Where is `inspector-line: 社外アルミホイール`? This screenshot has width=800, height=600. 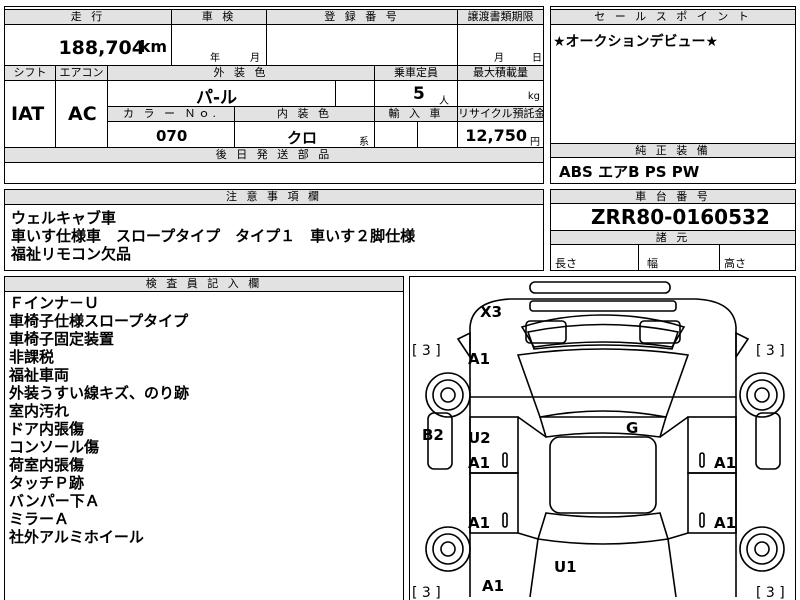
inspector-line: 社外アルミホイール is located at coordinates (76, 537).